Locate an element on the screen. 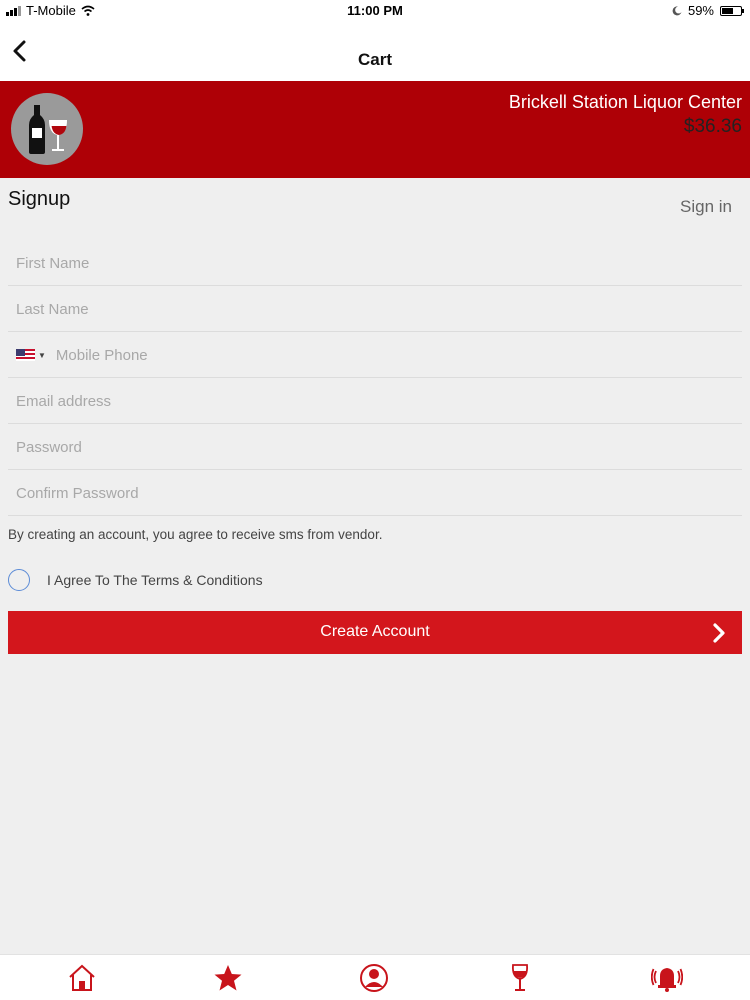 The image size is (750, 1000). us-flag-icon is located at coordinates (25, 355).